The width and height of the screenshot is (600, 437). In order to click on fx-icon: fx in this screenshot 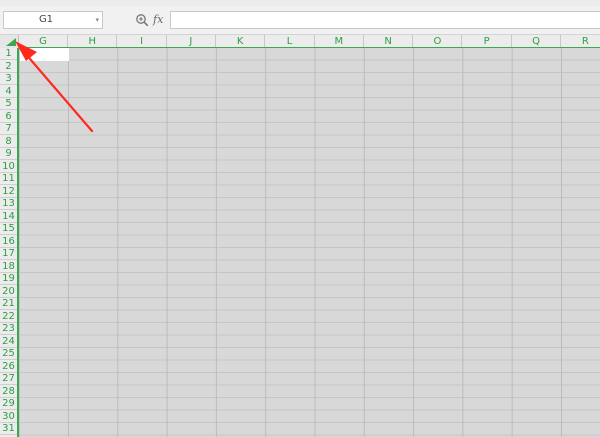, I will do `click(158, 20)`.